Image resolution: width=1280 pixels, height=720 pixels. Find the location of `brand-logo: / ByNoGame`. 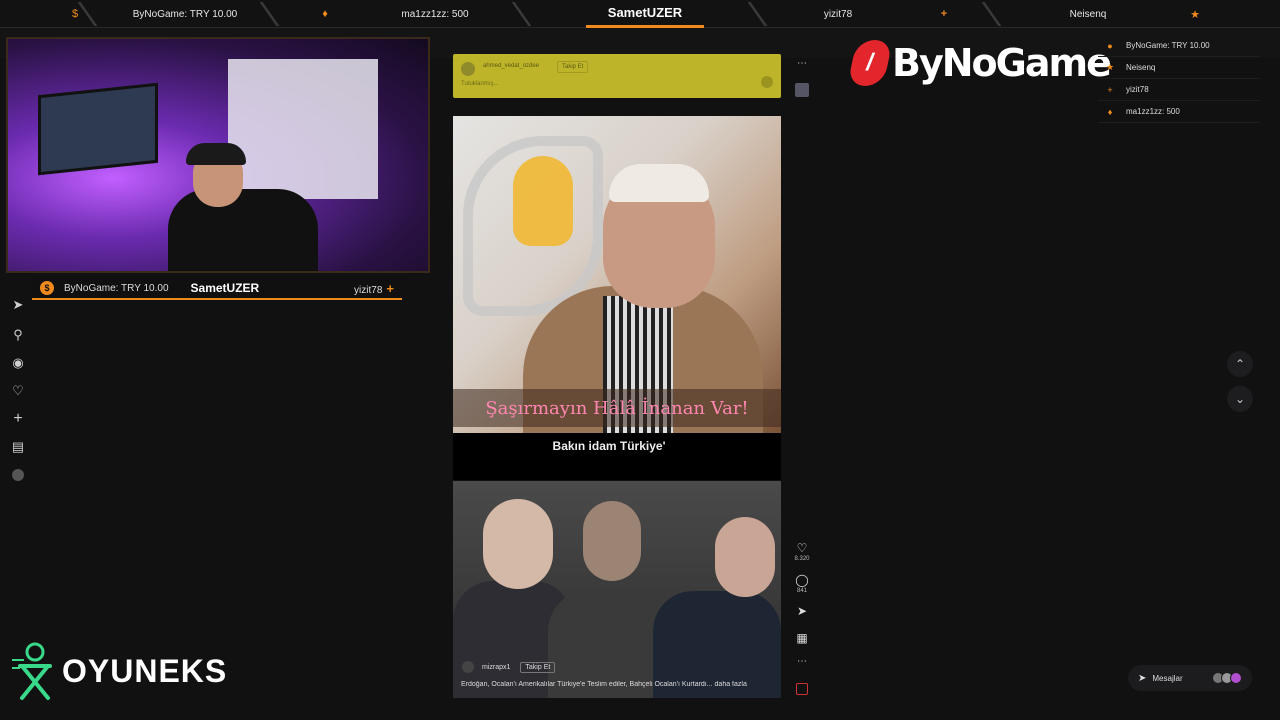

brand-logo: / ByNoGame is located at coordinates (979, 63).